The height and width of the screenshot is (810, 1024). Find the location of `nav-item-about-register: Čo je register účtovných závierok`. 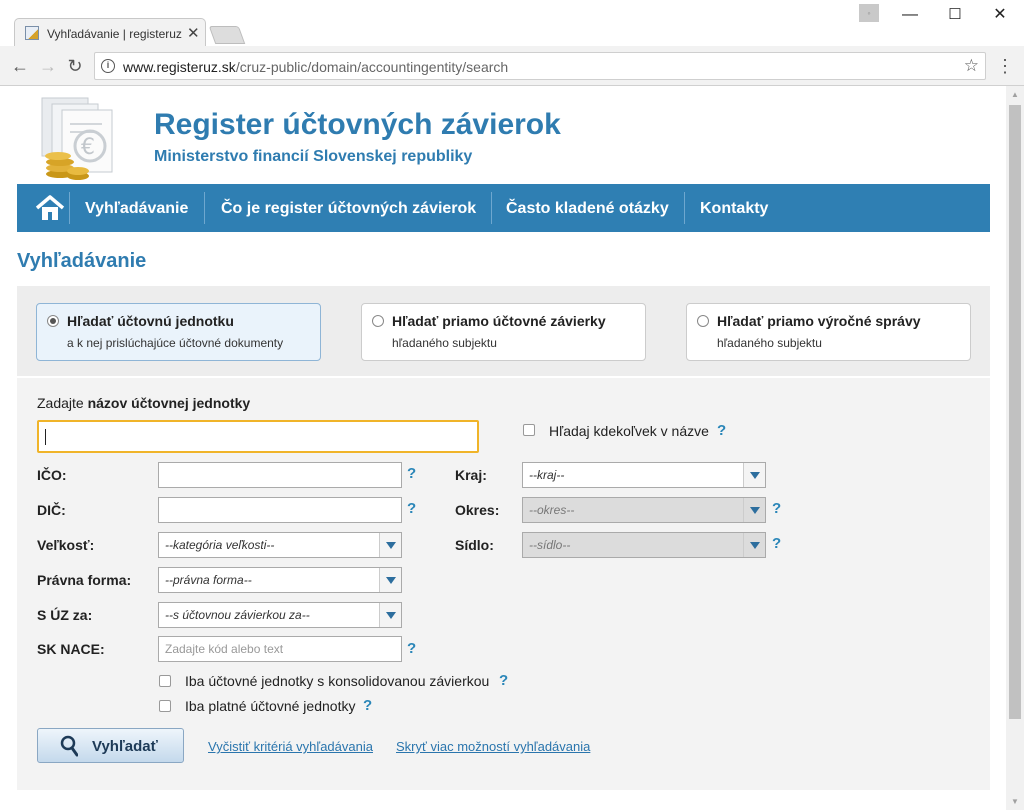

nav-item-about-register: Čo je register účtovných závierok is located at coordinates (348, 208).